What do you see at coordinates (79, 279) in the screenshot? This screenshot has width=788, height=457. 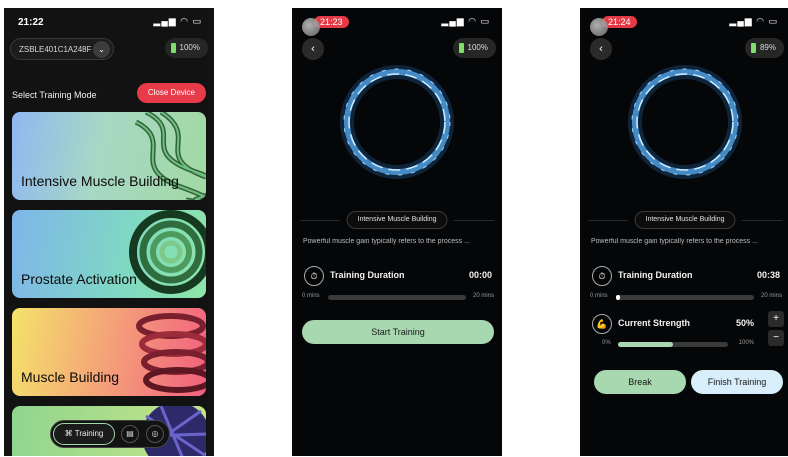 I see `mode-card-label: Prostate Activation` at bounding box center [79, 279].